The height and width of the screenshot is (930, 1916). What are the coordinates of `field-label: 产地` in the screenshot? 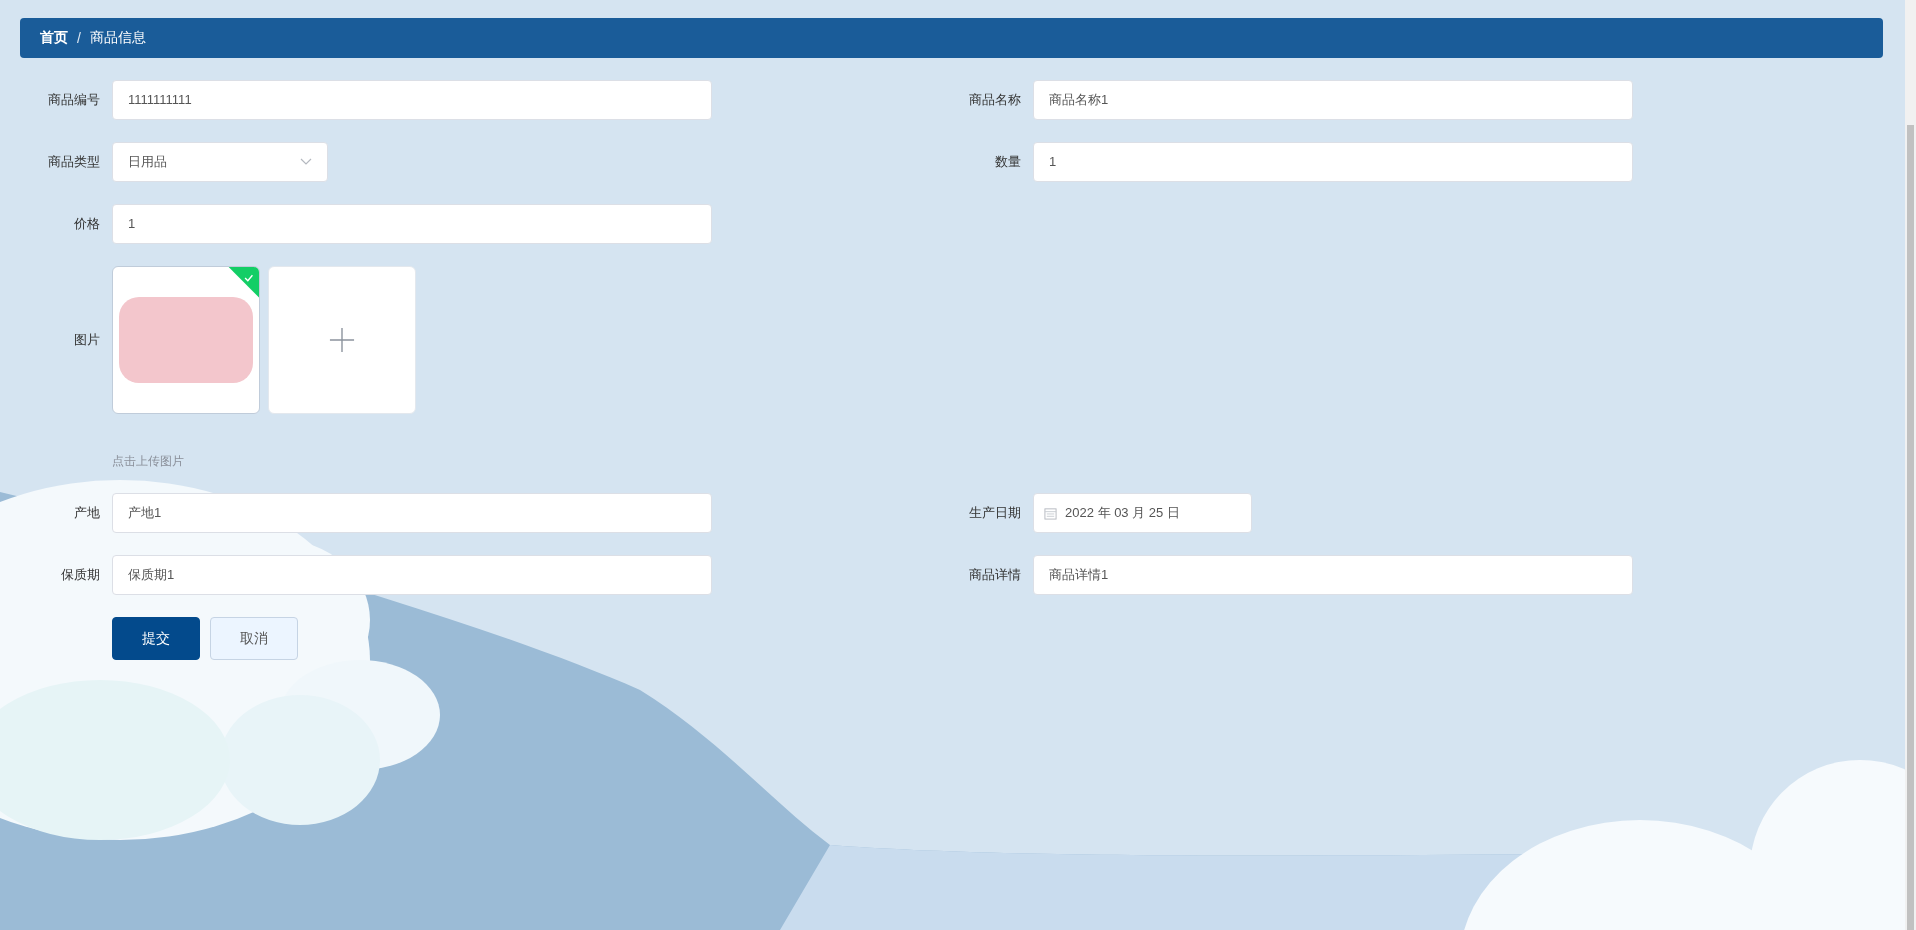 It's located at (87, 513).